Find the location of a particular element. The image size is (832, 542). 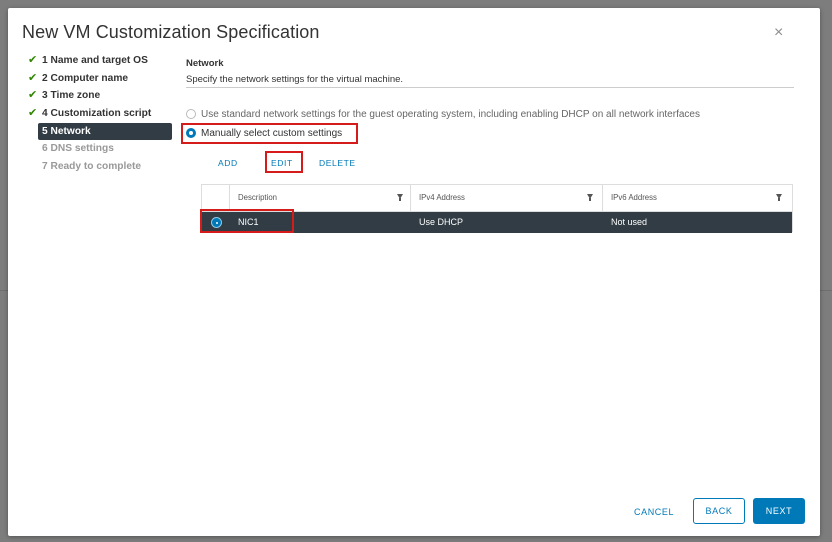

delete-button: DELETE is located at coordinates (337, 163).